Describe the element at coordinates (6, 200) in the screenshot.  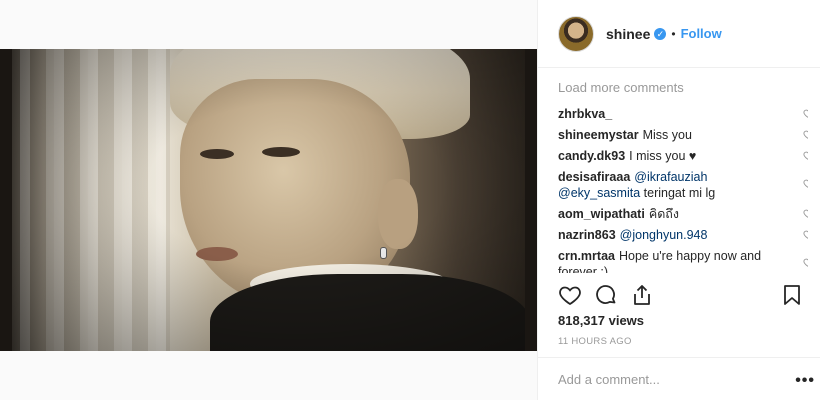
I see `video-letterbox-left` at that location.